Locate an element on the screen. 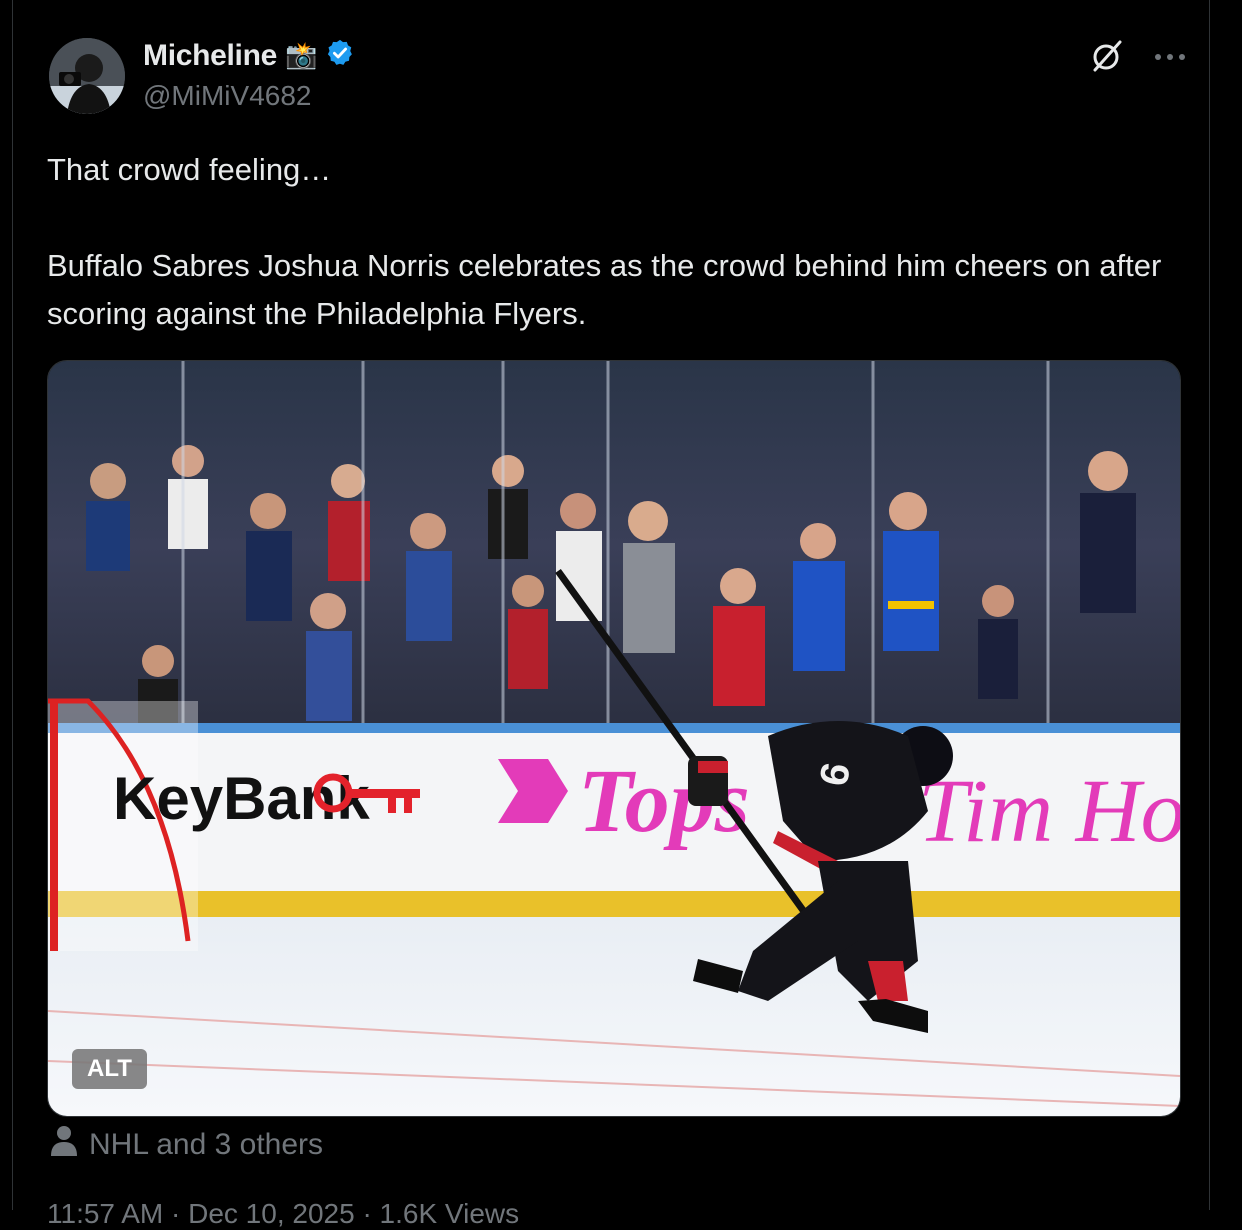 This screenshot has height=1230, width=1242. camera-flash-emoji: 📸 is located at coordinates (301, 55).